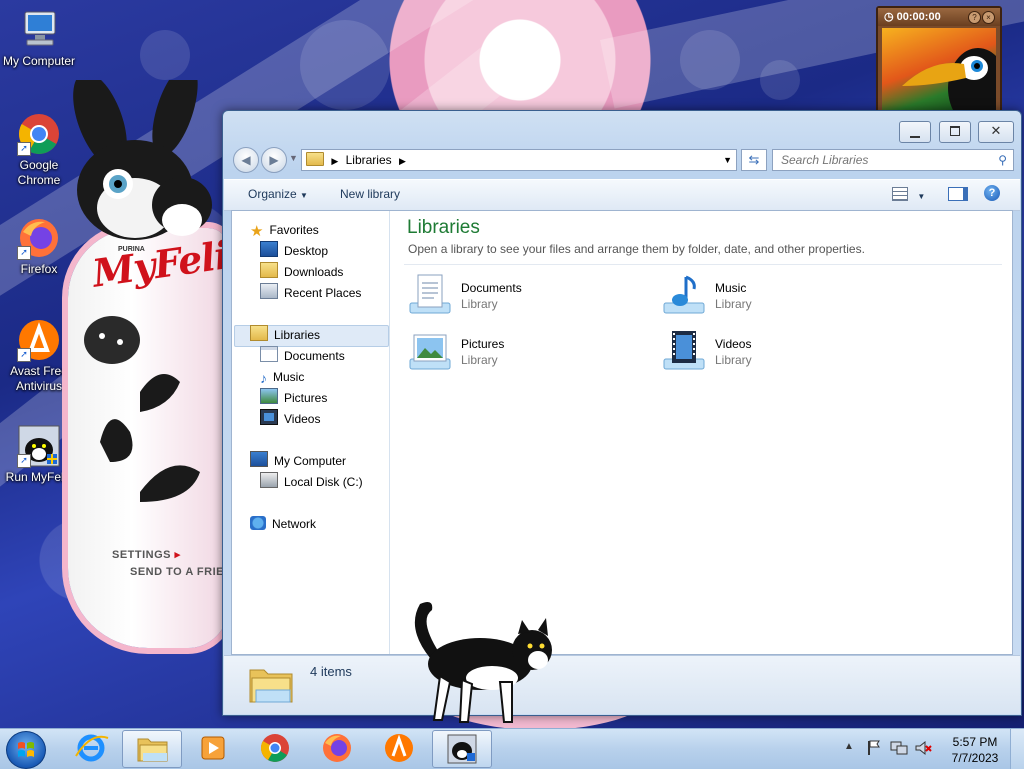 This screenshot has height=771, width=1024. What do you see at coordinates (508, 351) in the screenshot?
I see `library-pictures: Pictures Library` at bounding box center [508, 351].